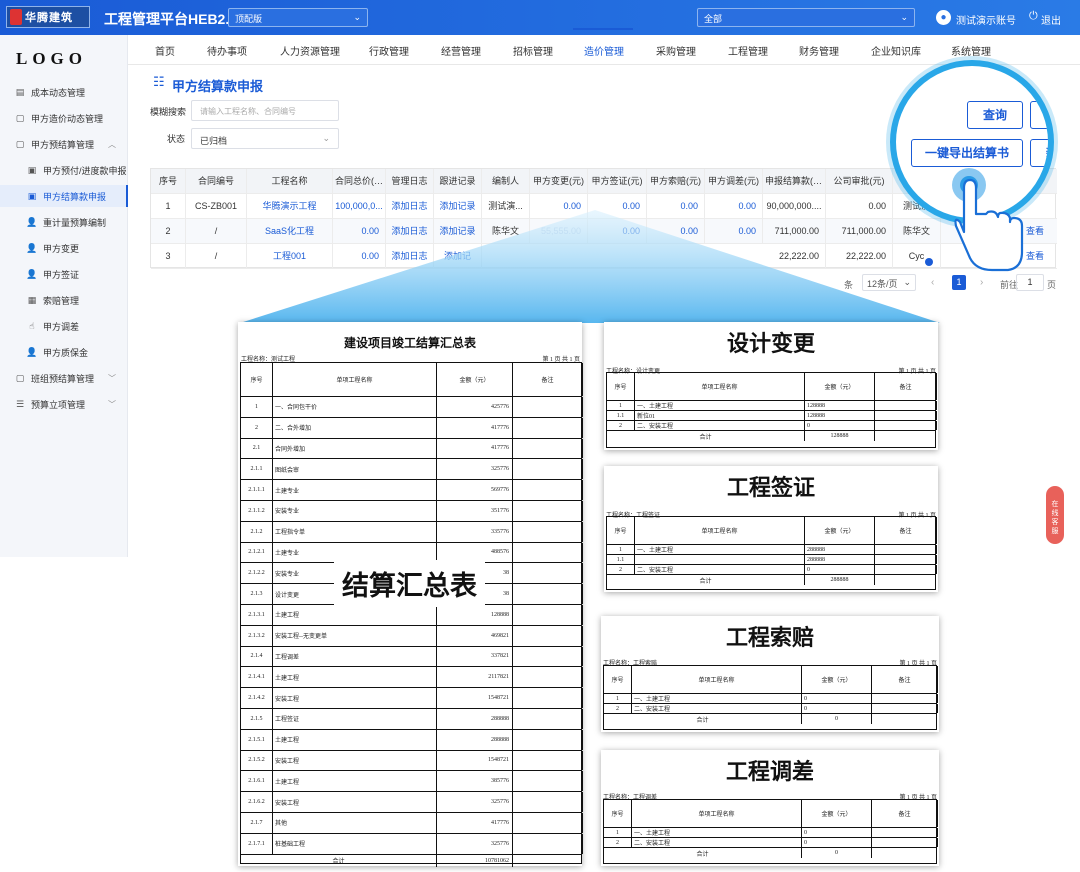 This screenshot has height=872, width=1080. What do you see at coordinates (409, 343) in the screenshot?
I see `doc-title: 建设项目竣工结算汇总表` at bounding box center [409, 343].